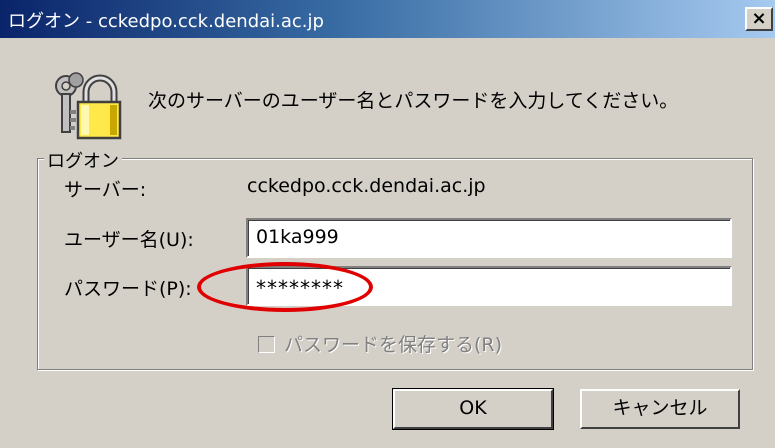 The image size is (775, 448). Describe the element at coordinates (128, 289) in the screenshot. I see `password-label: パスワード(P):` at that location.